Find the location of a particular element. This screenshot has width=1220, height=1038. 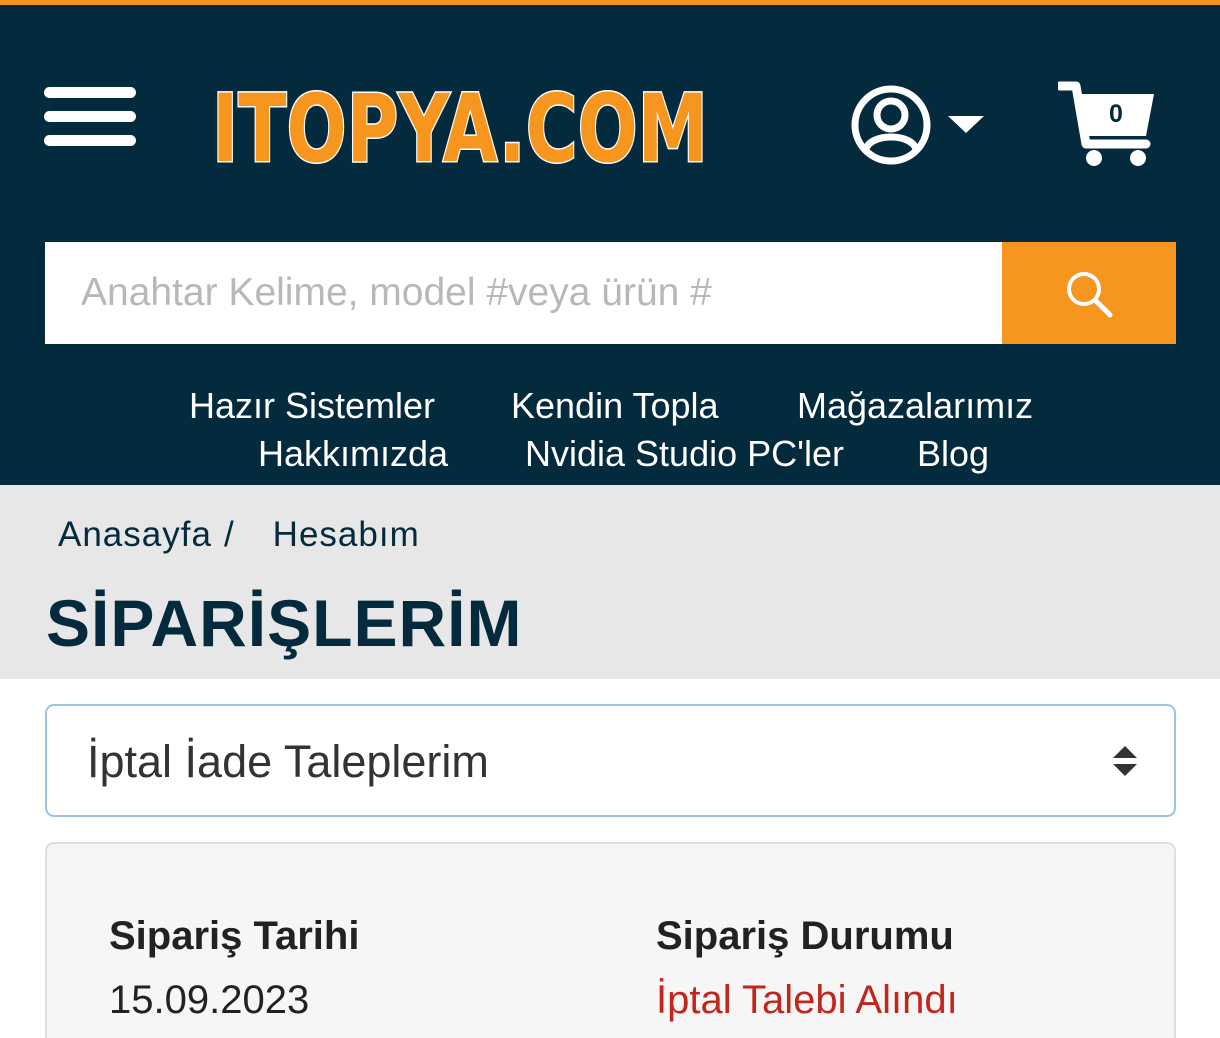

site-logo: ITOPYA.COM is located at coordinates (460, 130).